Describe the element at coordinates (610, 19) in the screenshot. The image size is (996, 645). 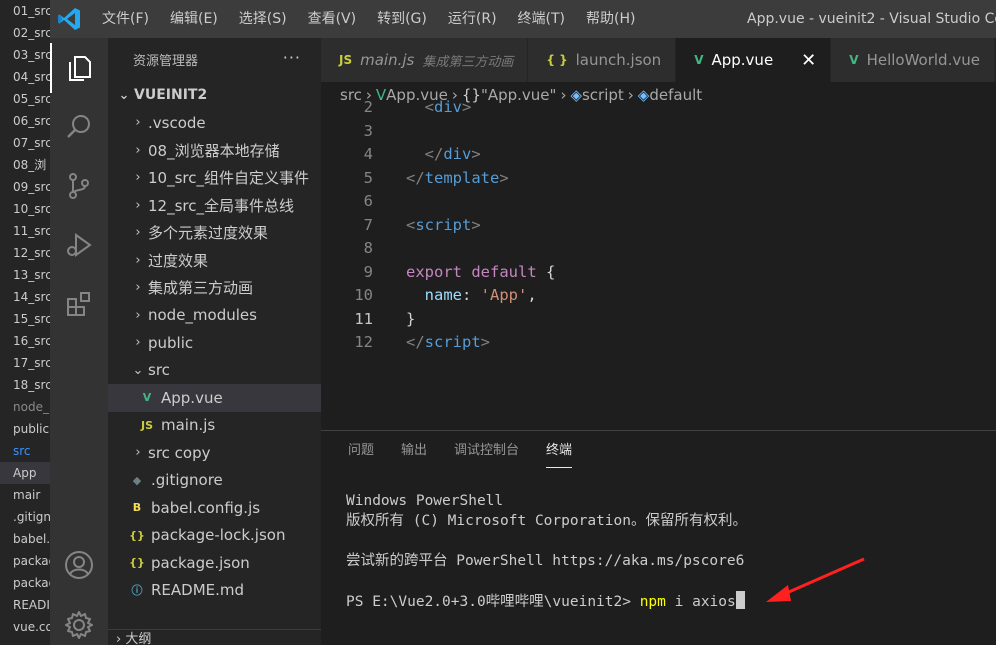
I see `menu-item: 帮助(H)` at that location.